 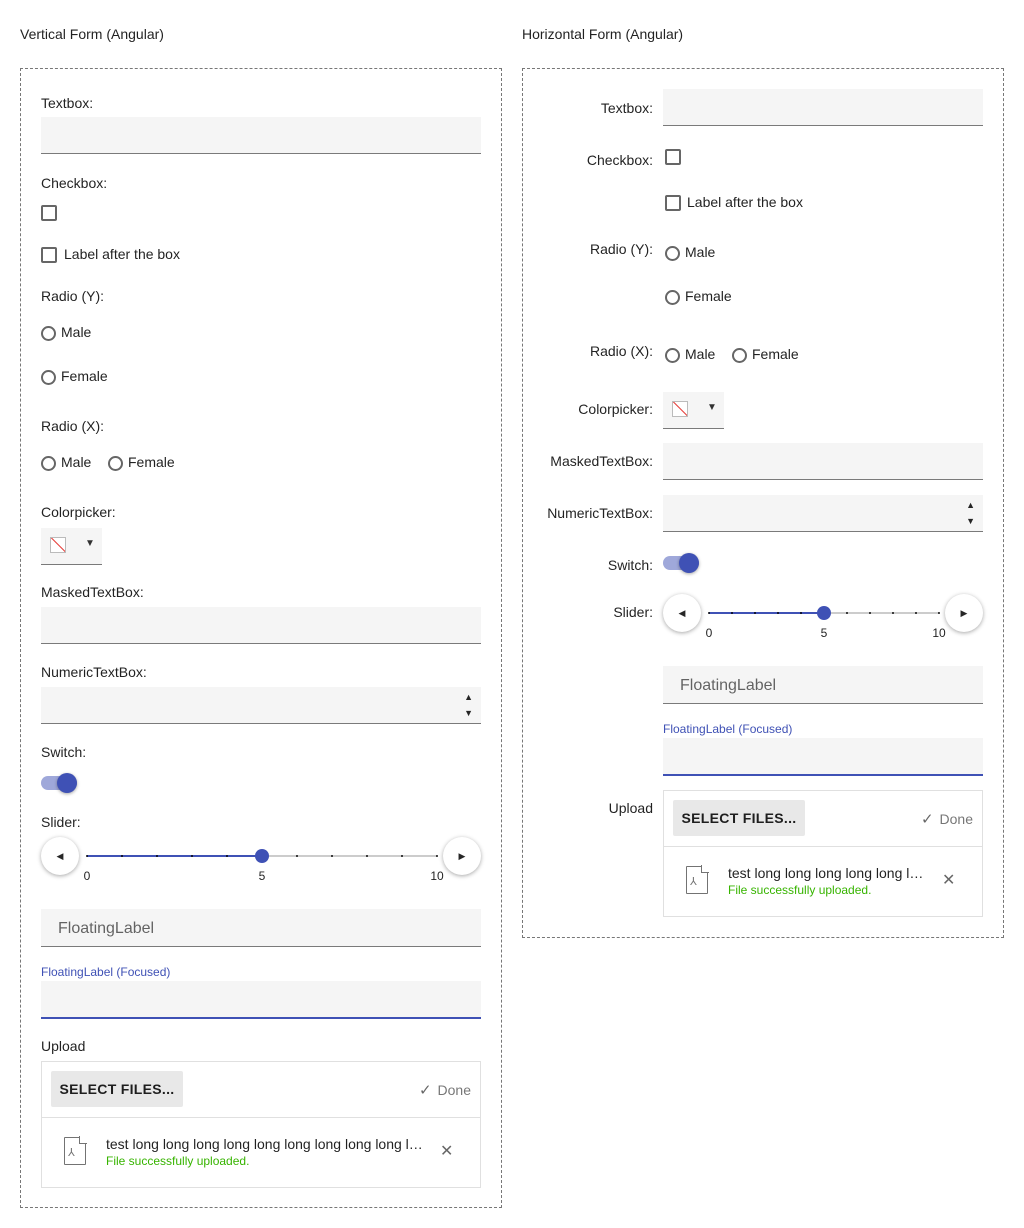 I want to click on h-textbox-label: Textbox:, so click(x=626, y=108).